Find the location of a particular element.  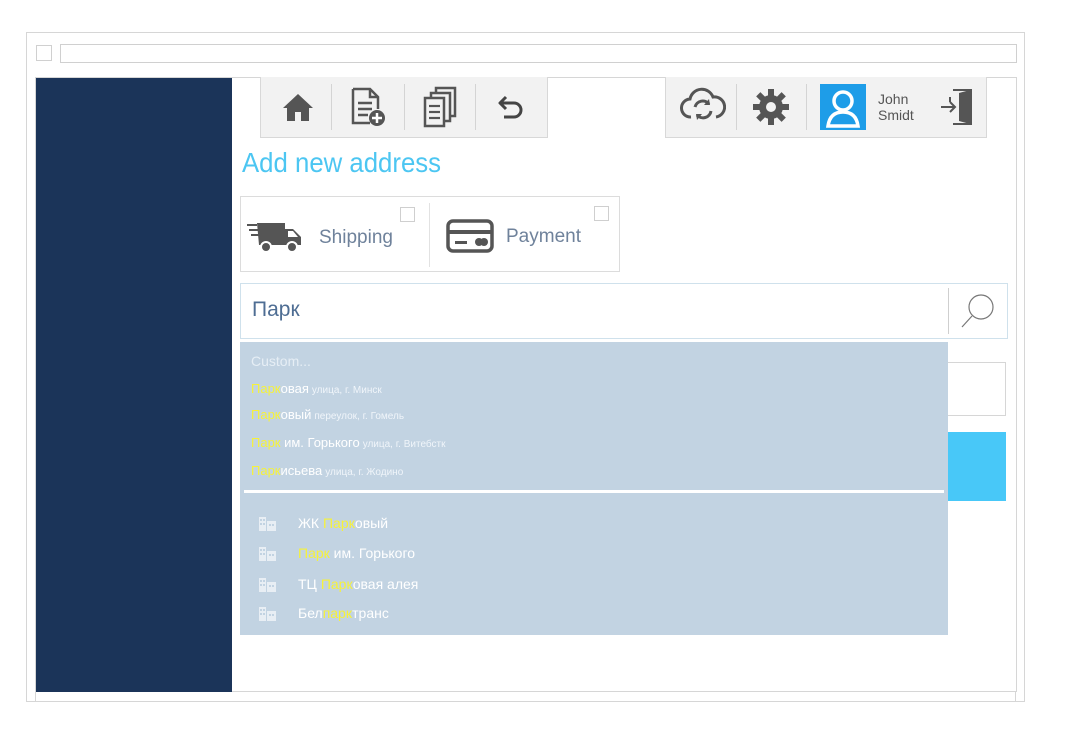

user-first-name: John is located at coordinates (893, 99).